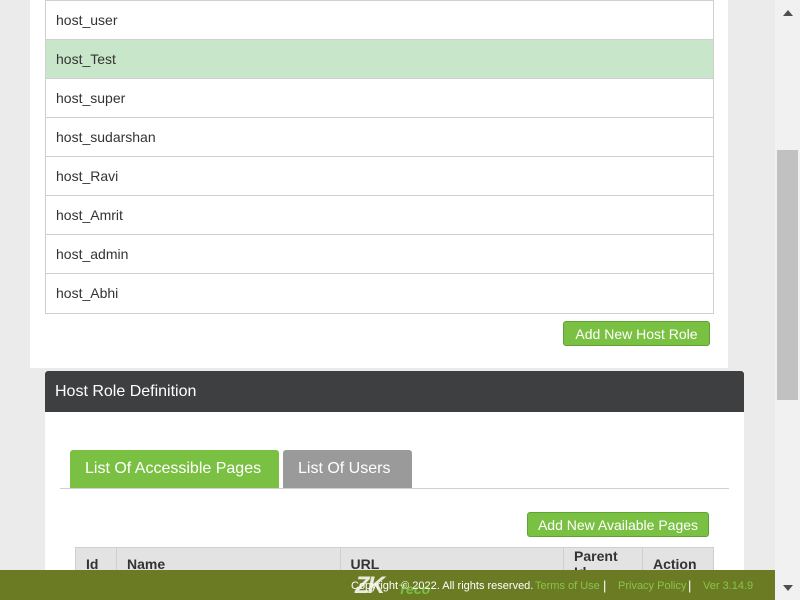 The width and height of the screenshot is (800, 600). I want to click on list-item: host_admin, so click(379, 254).